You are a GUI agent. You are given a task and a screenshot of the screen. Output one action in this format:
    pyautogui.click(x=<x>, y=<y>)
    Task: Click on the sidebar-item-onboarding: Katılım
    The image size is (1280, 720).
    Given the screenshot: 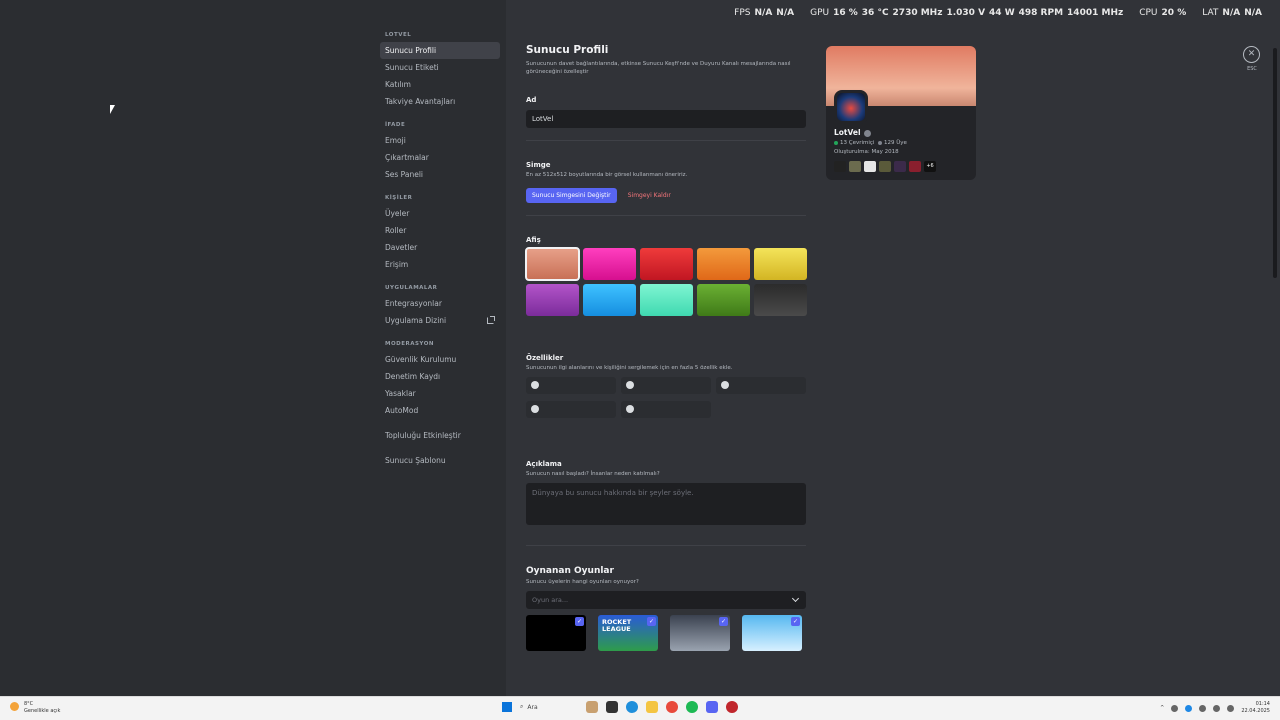 What is the action you would take?
    pyautogui.click(x=440, y=84)
    